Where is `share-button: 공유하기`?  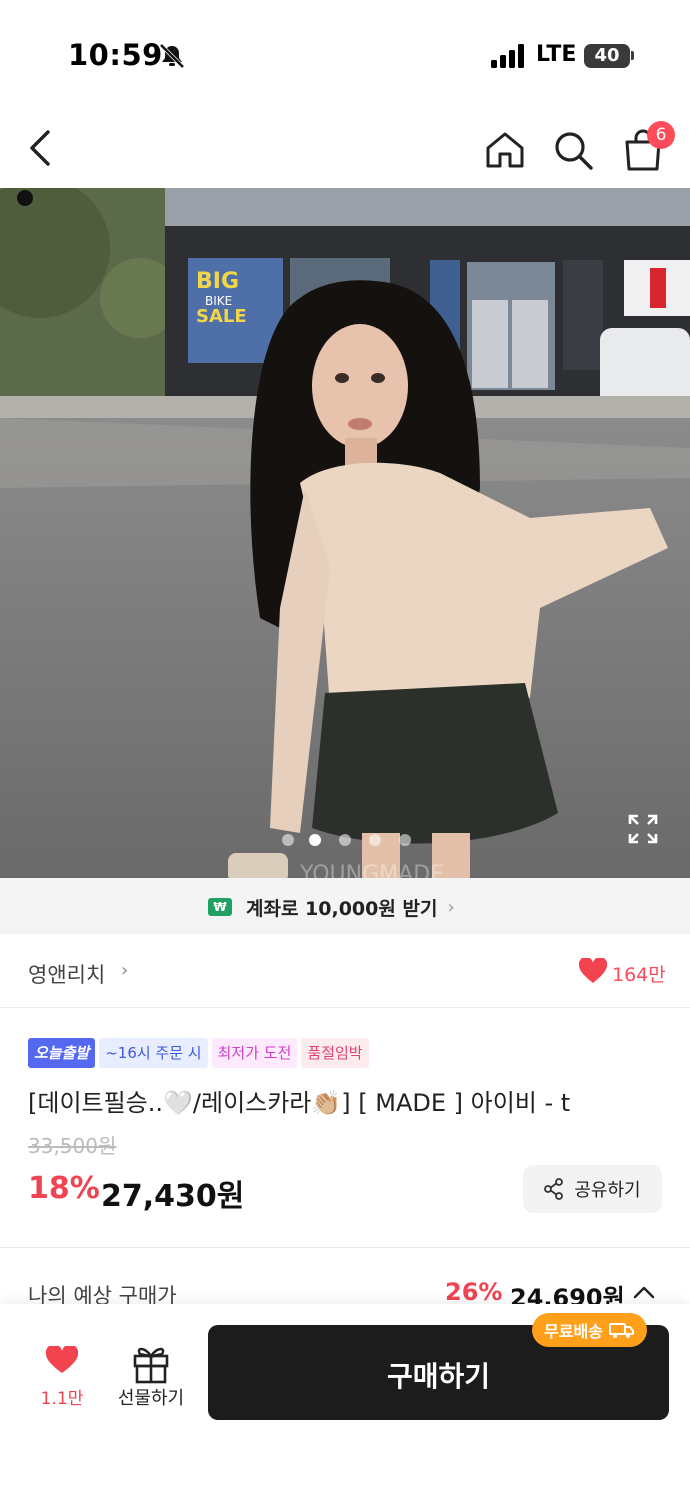 share-button: 공유하기 is located at coordinates (592, 1189).